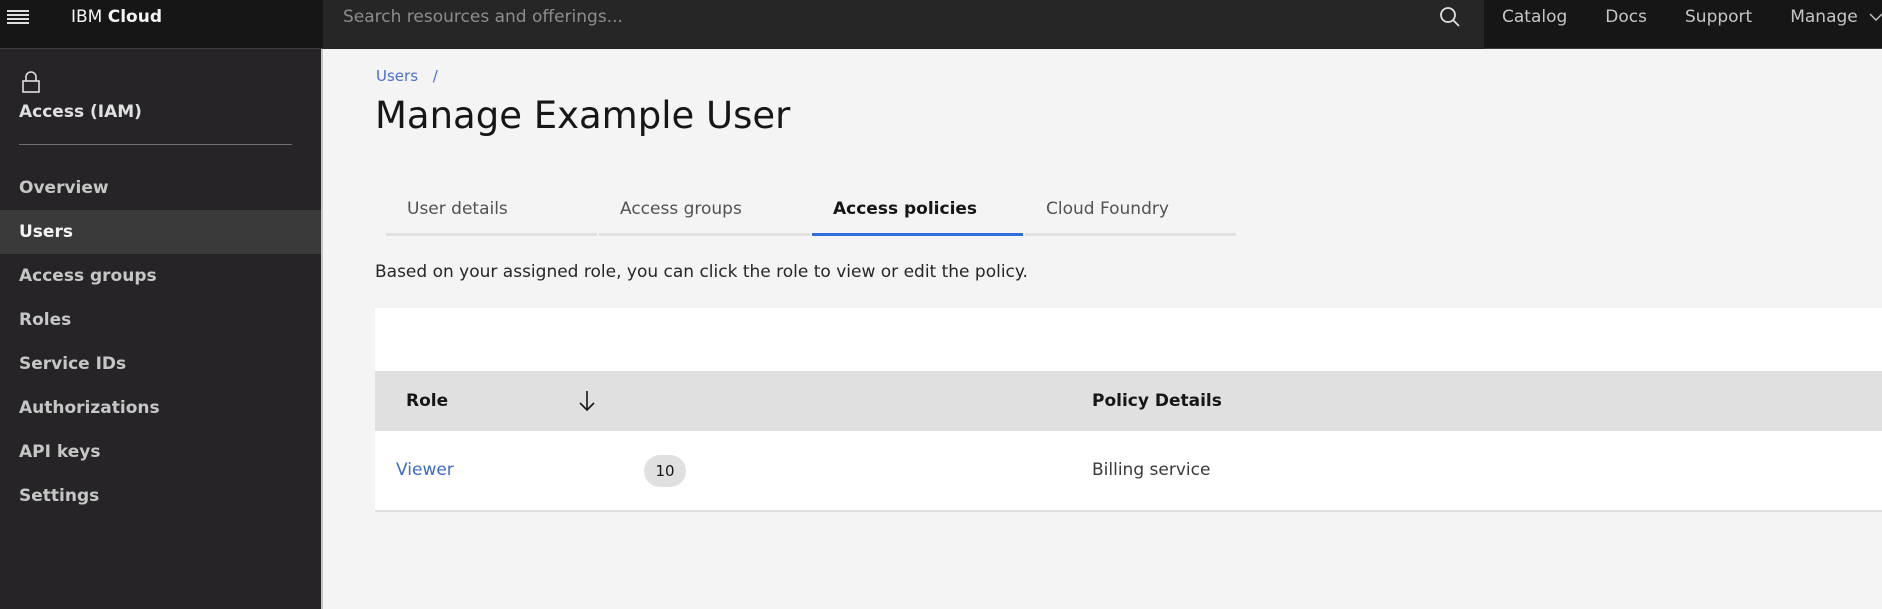 The width and height of the screenshot is (1882, 609). I want to click on table-header: Role Policy Details, so click(1128, 401).